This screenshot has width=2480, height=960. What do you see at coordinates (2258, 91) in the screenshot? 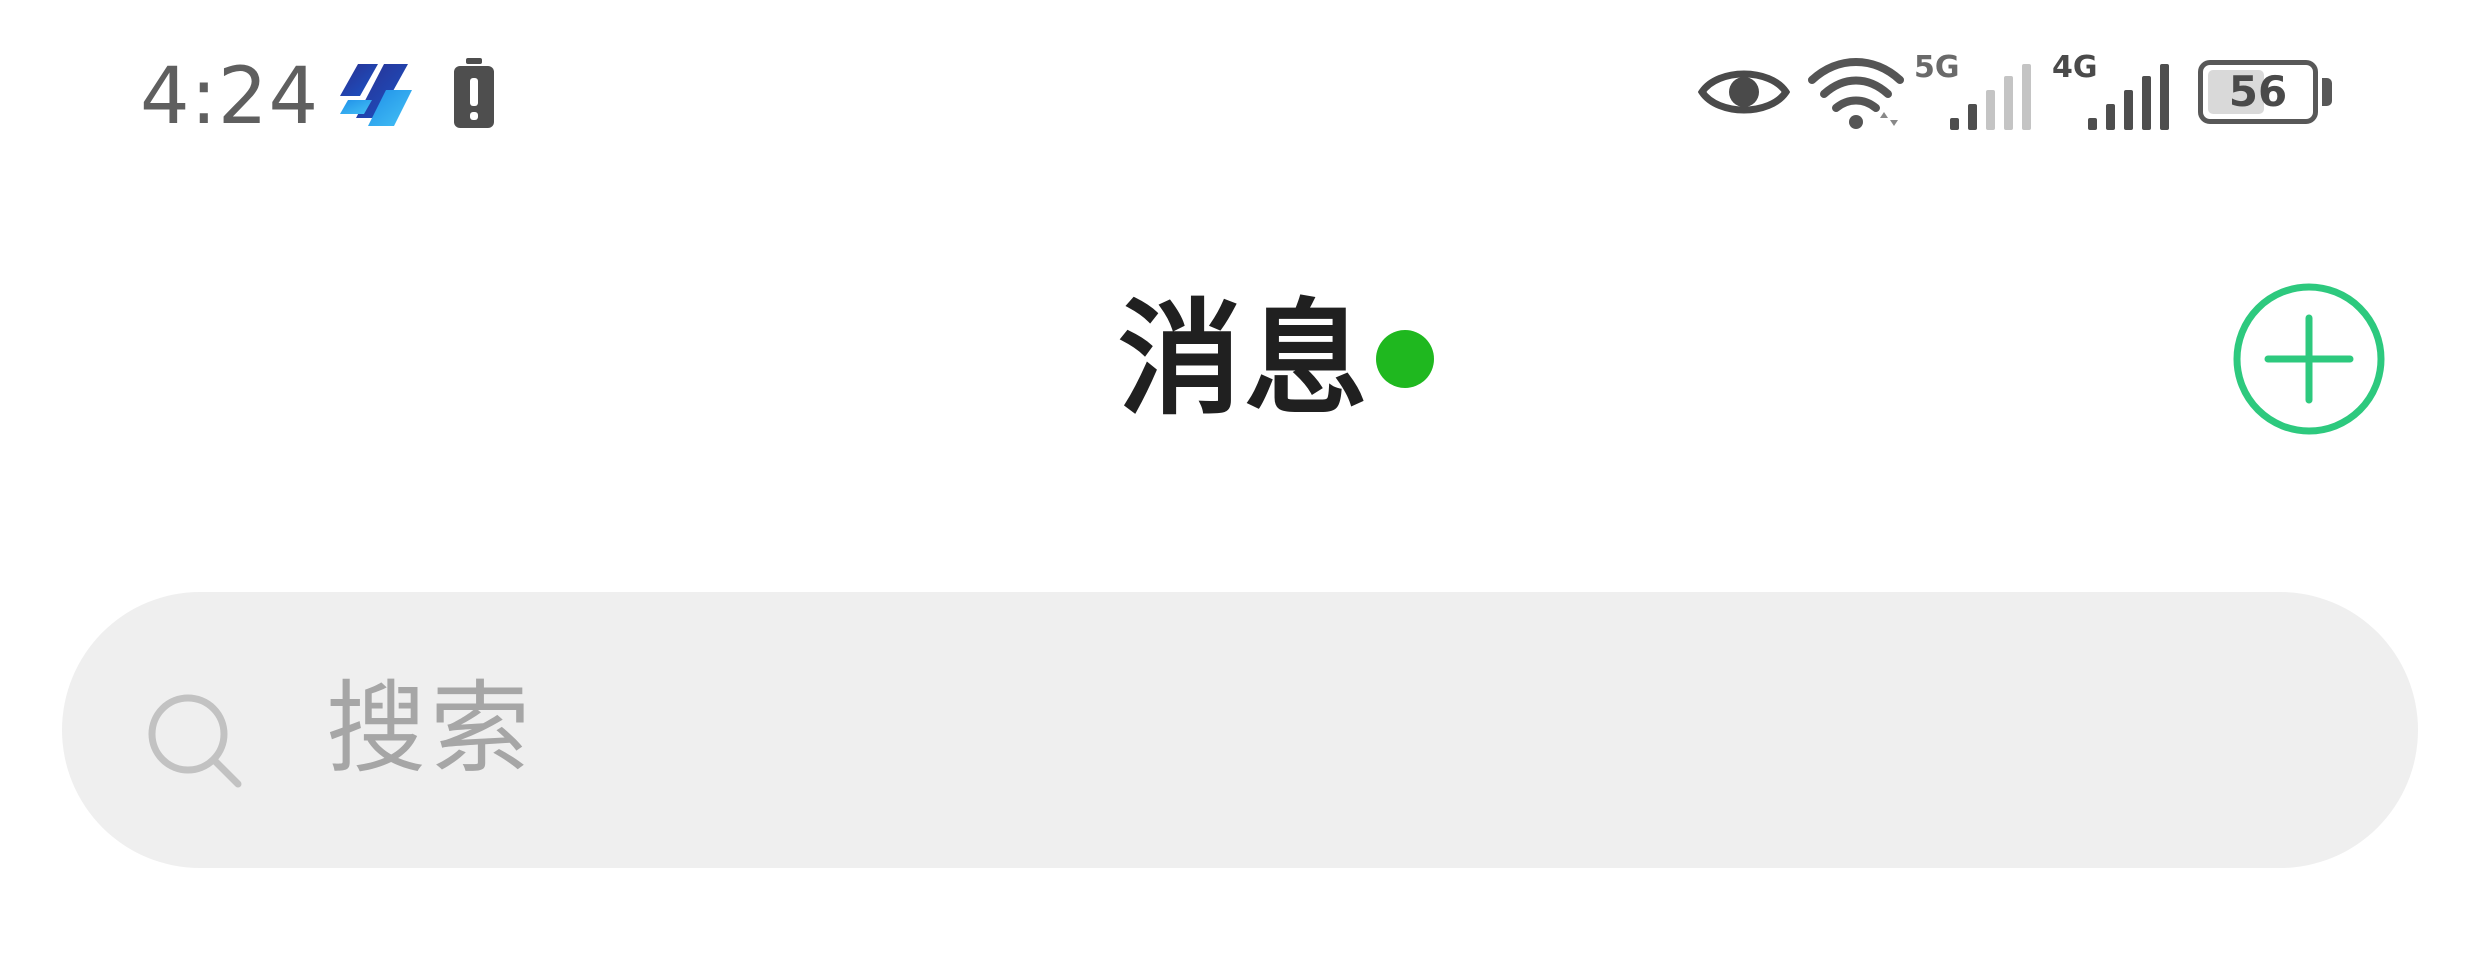
I see `battery-level: 56` at bounding box center [2258, 91].